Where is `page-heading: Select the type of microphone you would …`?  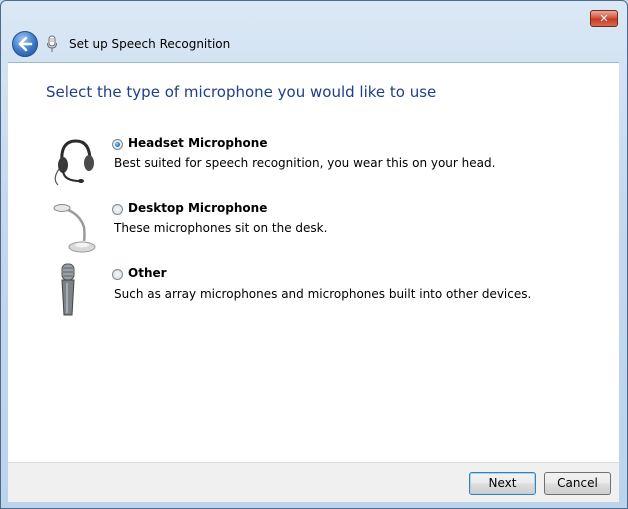
page-heading: Select the type of microphone you would … is located at coordinates (241, 92).